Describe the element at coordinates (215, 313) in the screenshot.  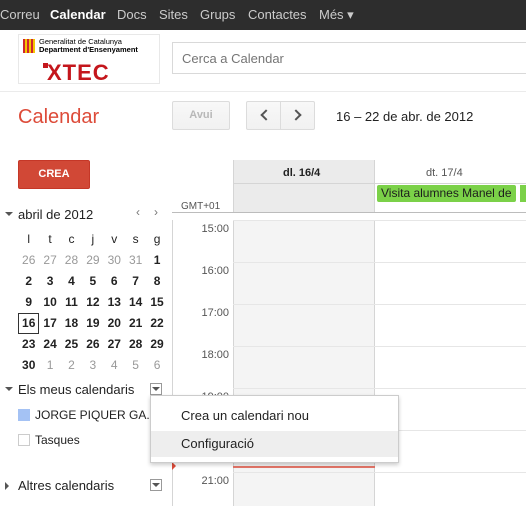
I see `hour-label: 17:00` at that location.